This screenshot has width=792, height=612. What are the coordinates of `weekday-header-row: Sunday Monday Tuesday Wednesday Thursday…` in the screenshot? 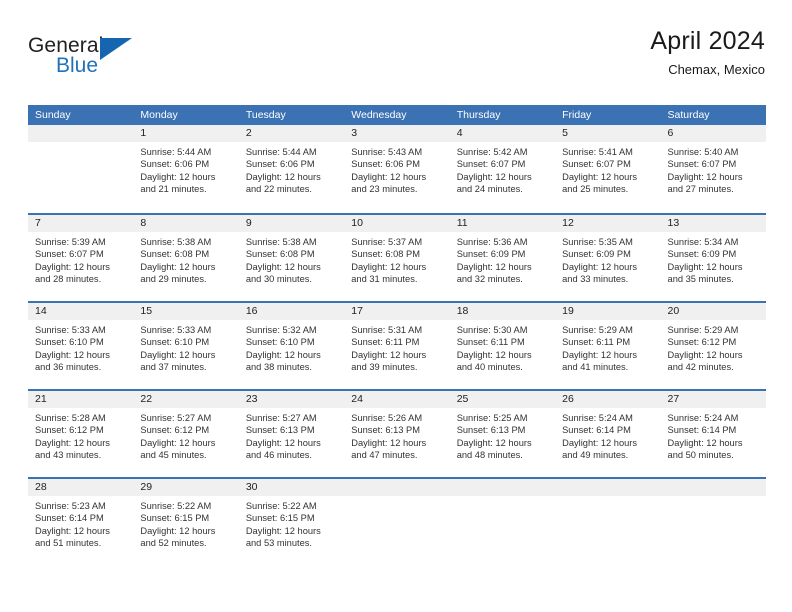 It's located at (397, 115).